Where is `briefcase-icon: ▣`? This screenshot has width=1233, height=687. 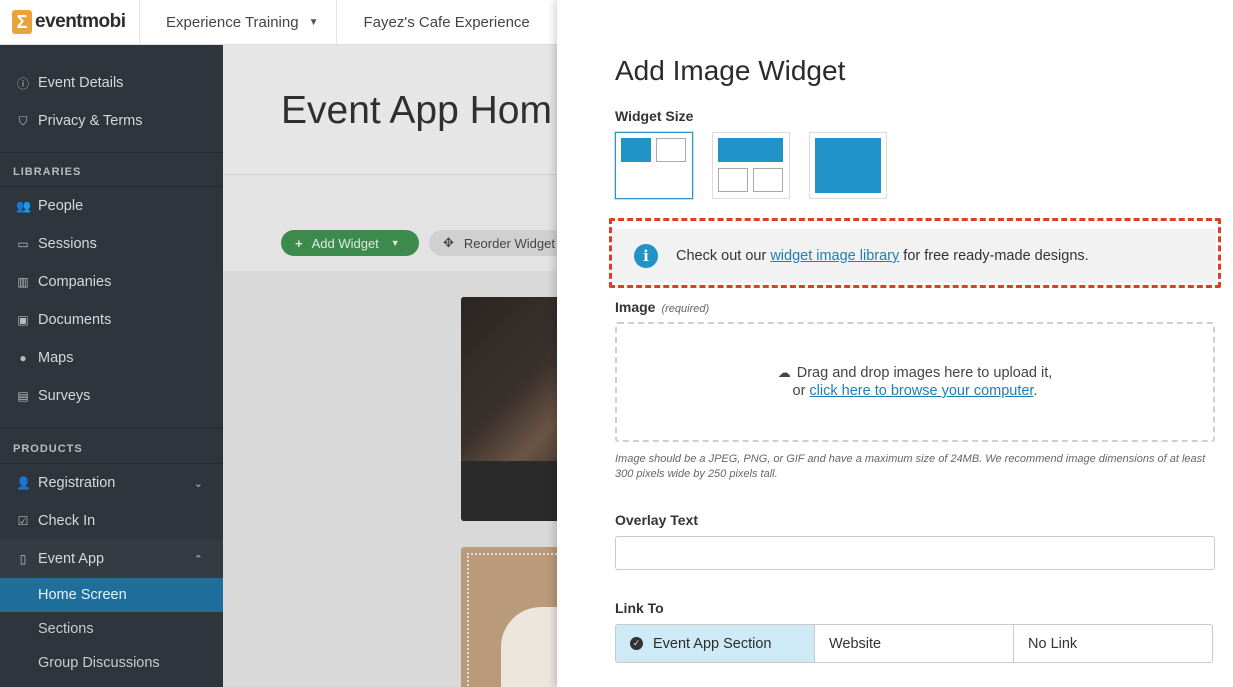
briefcase-icon: ▣ is located at coordinates (23, 320).